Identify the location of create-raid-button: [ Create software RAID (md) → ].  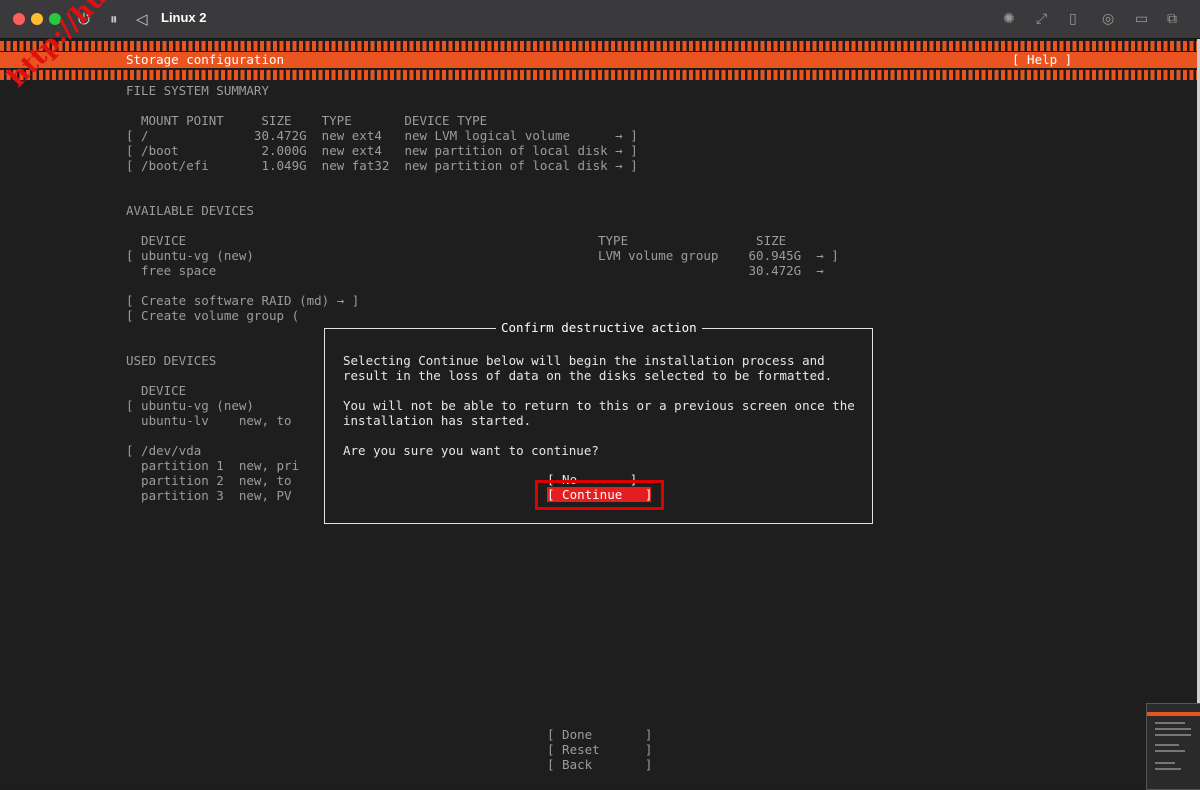
(242, 300).